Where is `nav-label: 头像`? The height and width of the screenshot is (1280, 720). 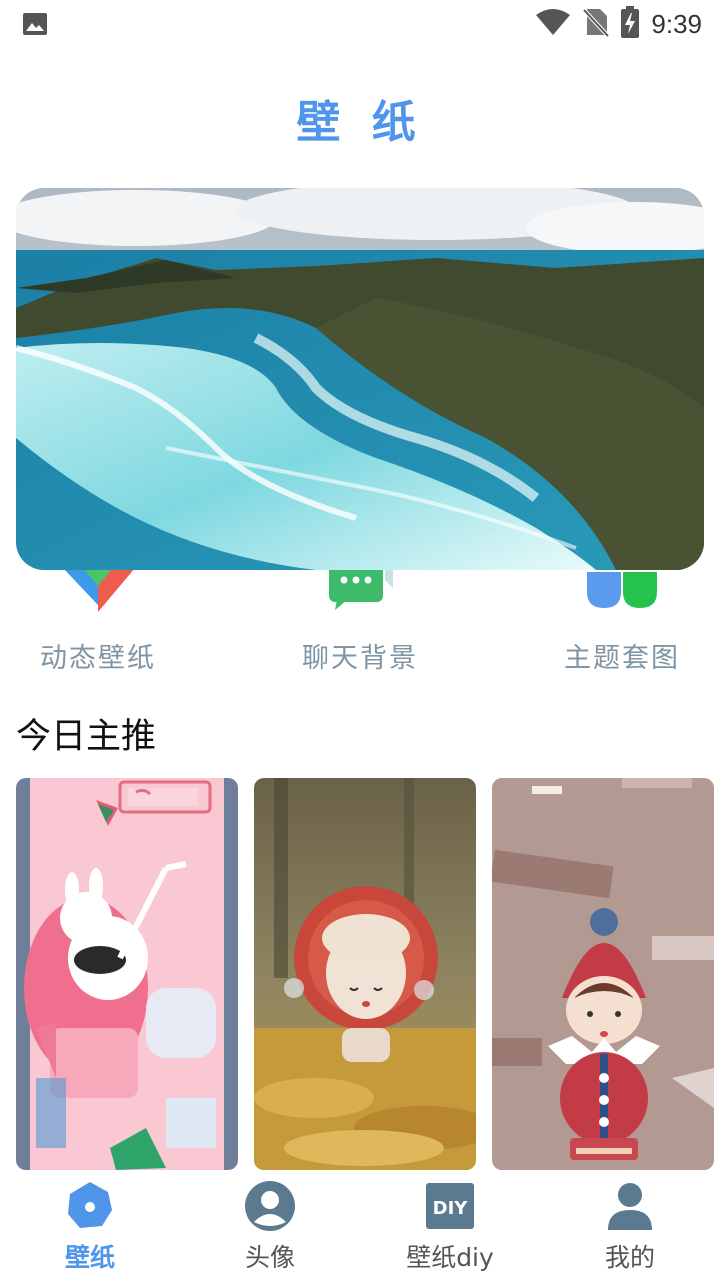 nav-label: 头像 is located at coordinates (269, 1257).